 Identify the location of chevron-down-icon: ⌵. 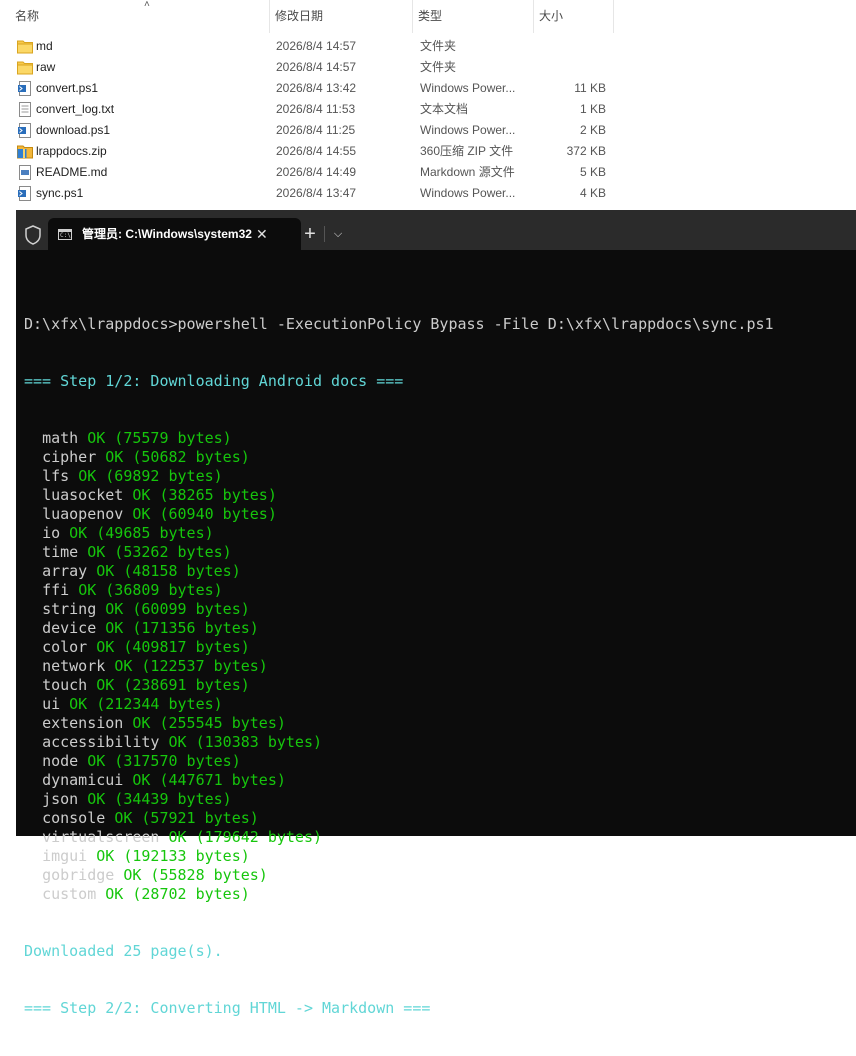
(338, 234).